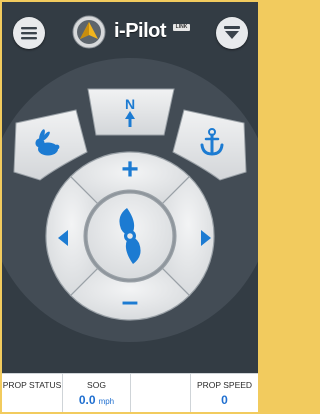 The image size is (320, 414). I want to click on prop-speed-cell: PROP SPEED 0, so click(224, 393).